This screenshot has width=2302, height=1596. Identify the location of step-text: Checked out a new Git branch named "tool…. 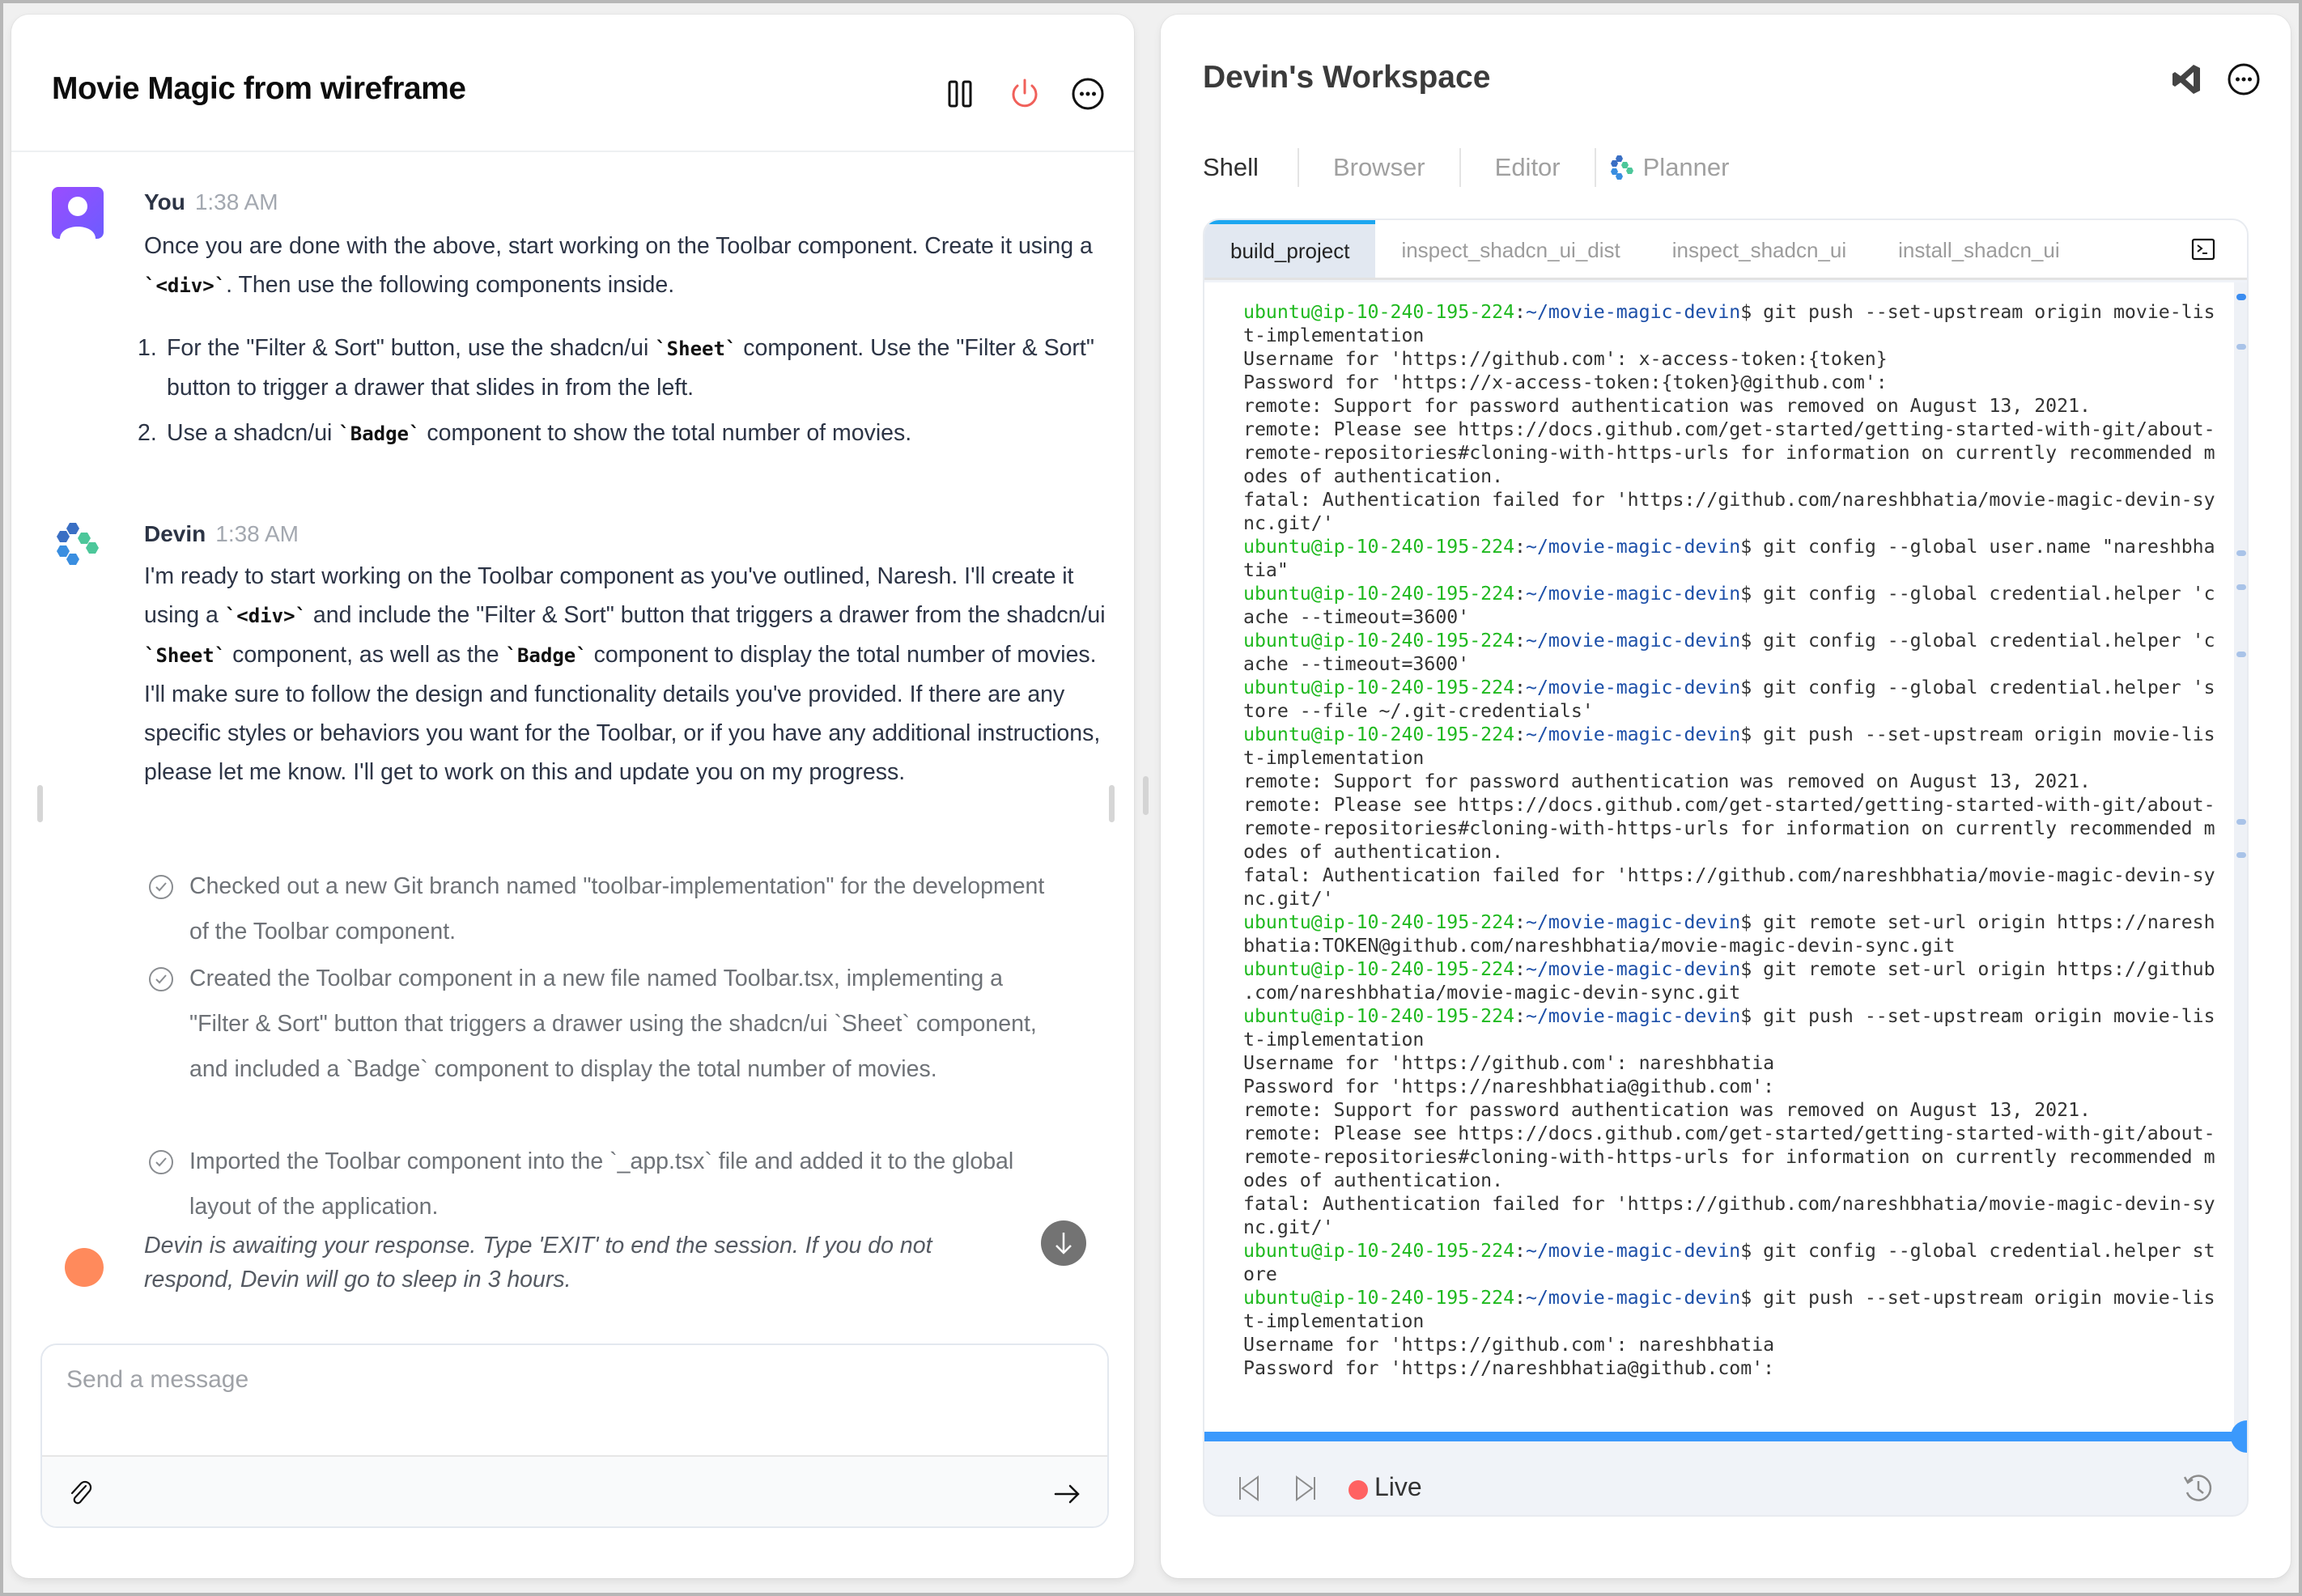
(617, 908).